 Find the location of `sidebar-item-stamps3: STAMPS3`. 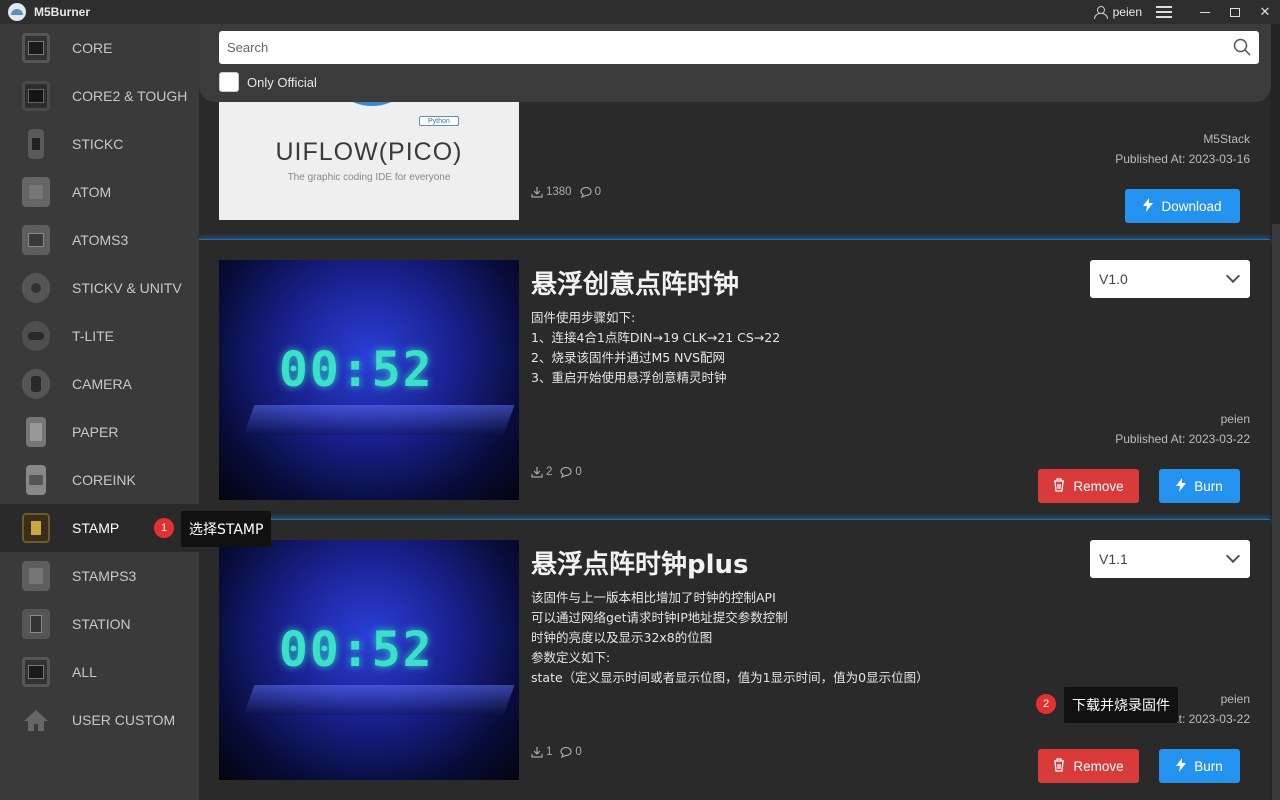

sidebar-item-stamps3: STAMPS3 is located at coordinates (99, 576).